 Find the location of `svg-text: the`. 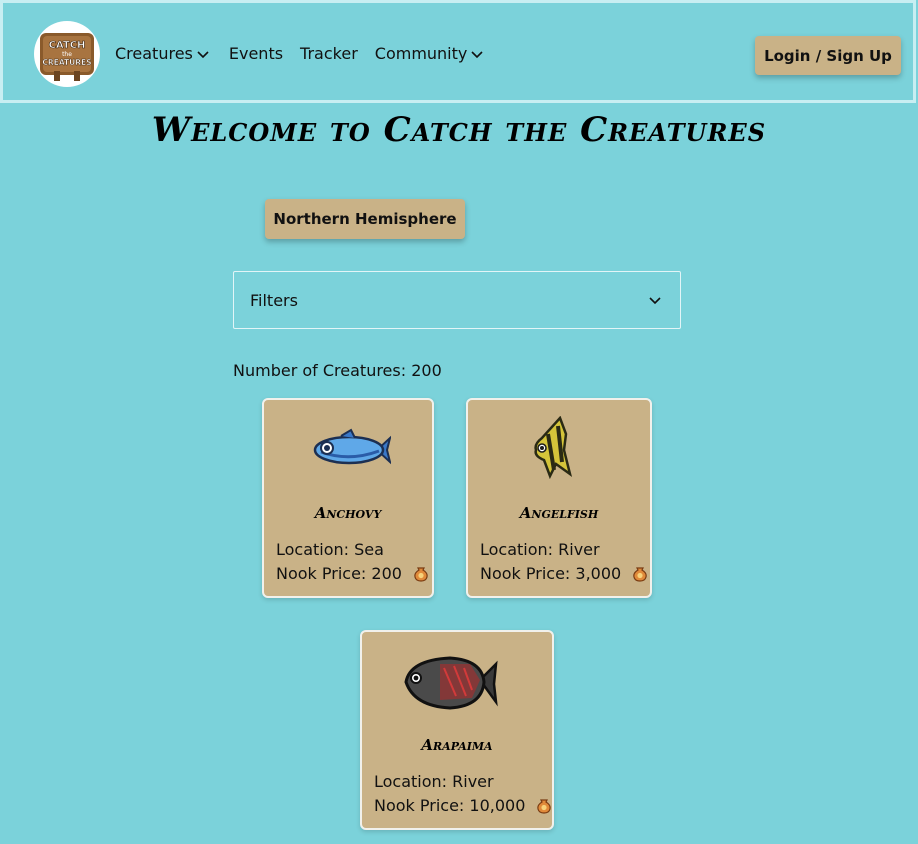

svg-text: the is located at coordinates (67, 54).